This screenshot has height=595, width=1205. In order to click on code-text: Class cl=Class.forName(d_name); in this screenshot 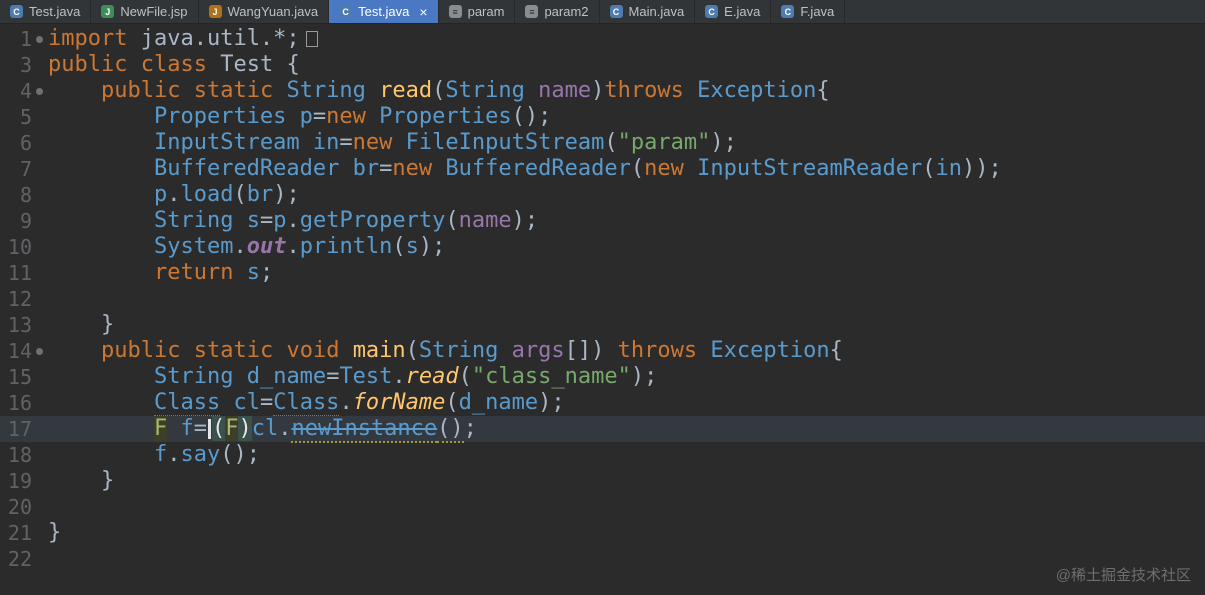, I will do `click(306, 403)`.